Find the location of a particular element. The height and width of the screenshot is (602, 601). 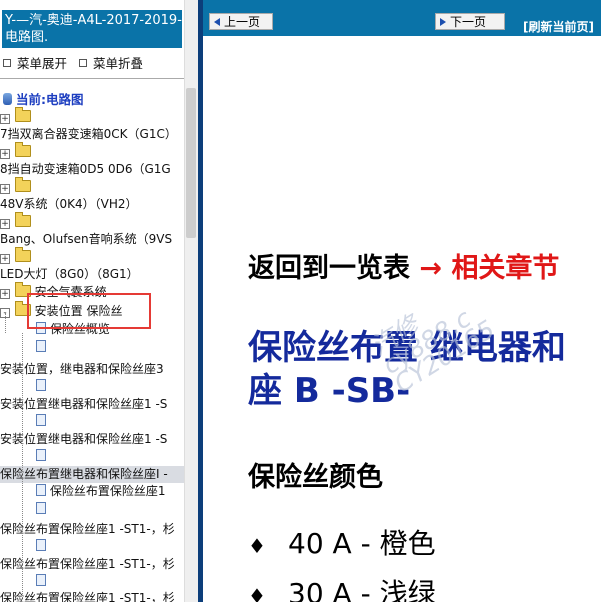

annotation-highlight-box is located at coordinates (89, 311).